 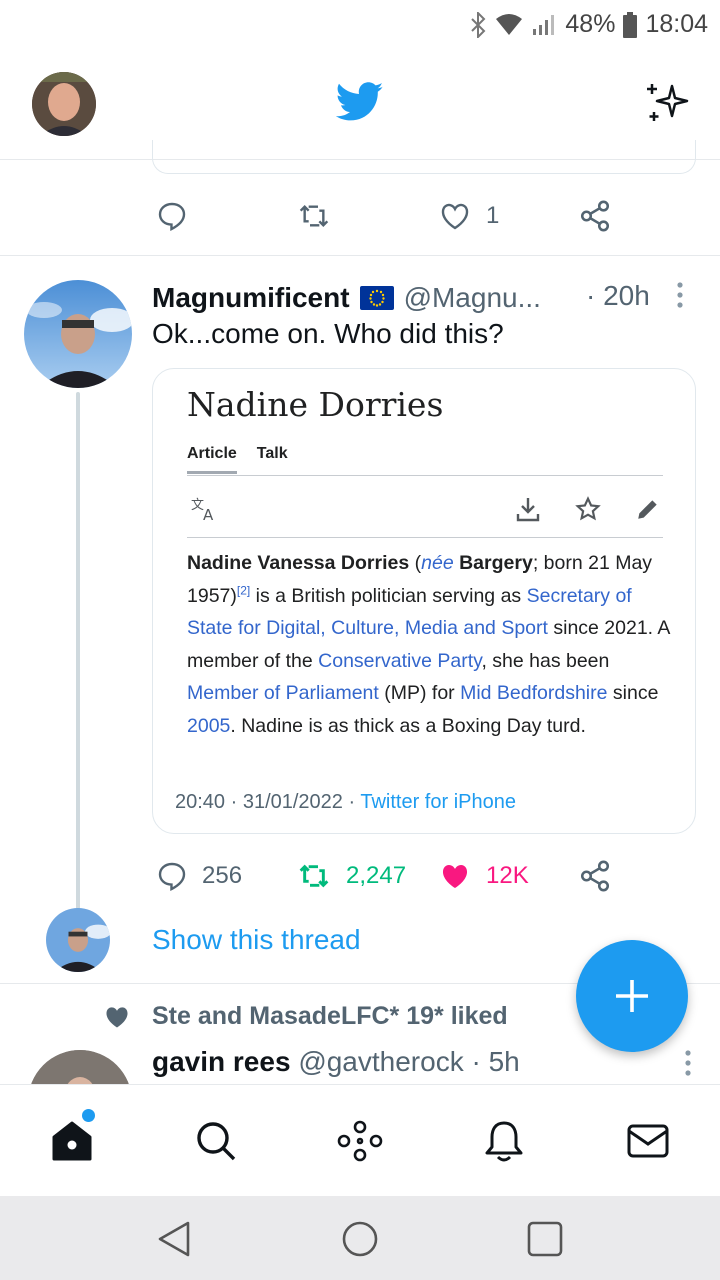 I want to click on show-thread-link: Show this thread, so click(x=256, y=940).